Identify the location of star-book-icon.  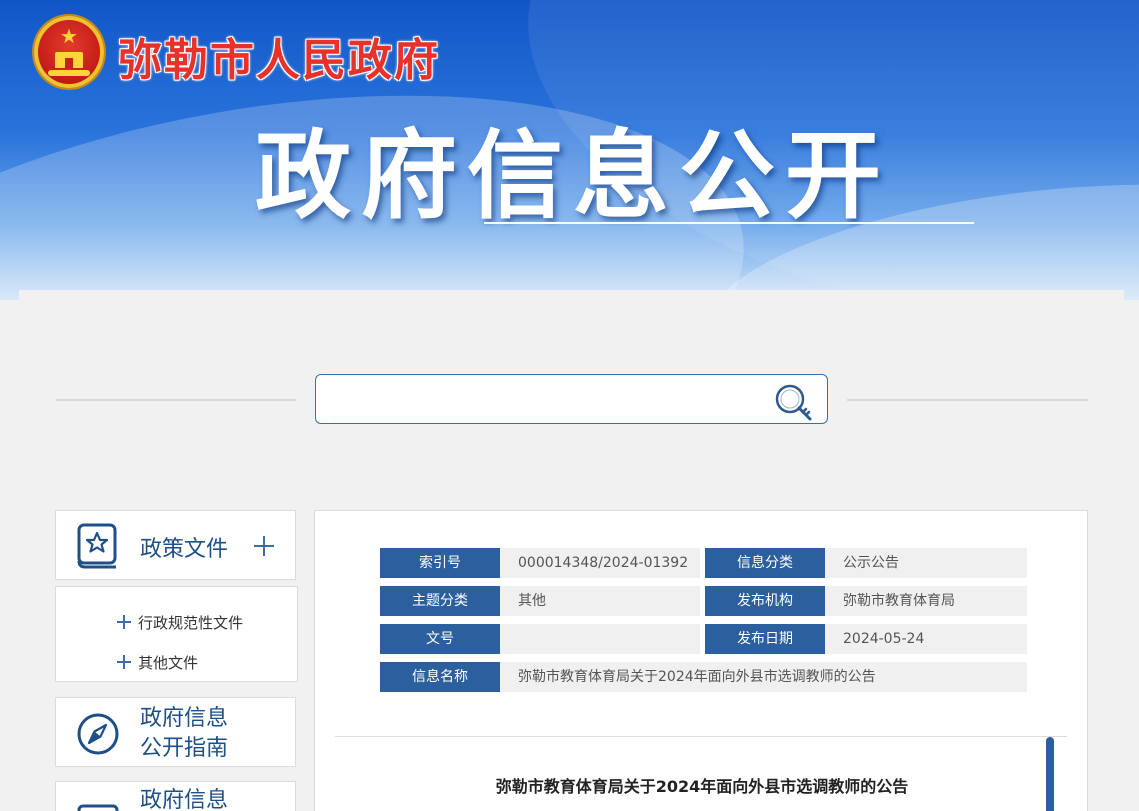
(98, 546).